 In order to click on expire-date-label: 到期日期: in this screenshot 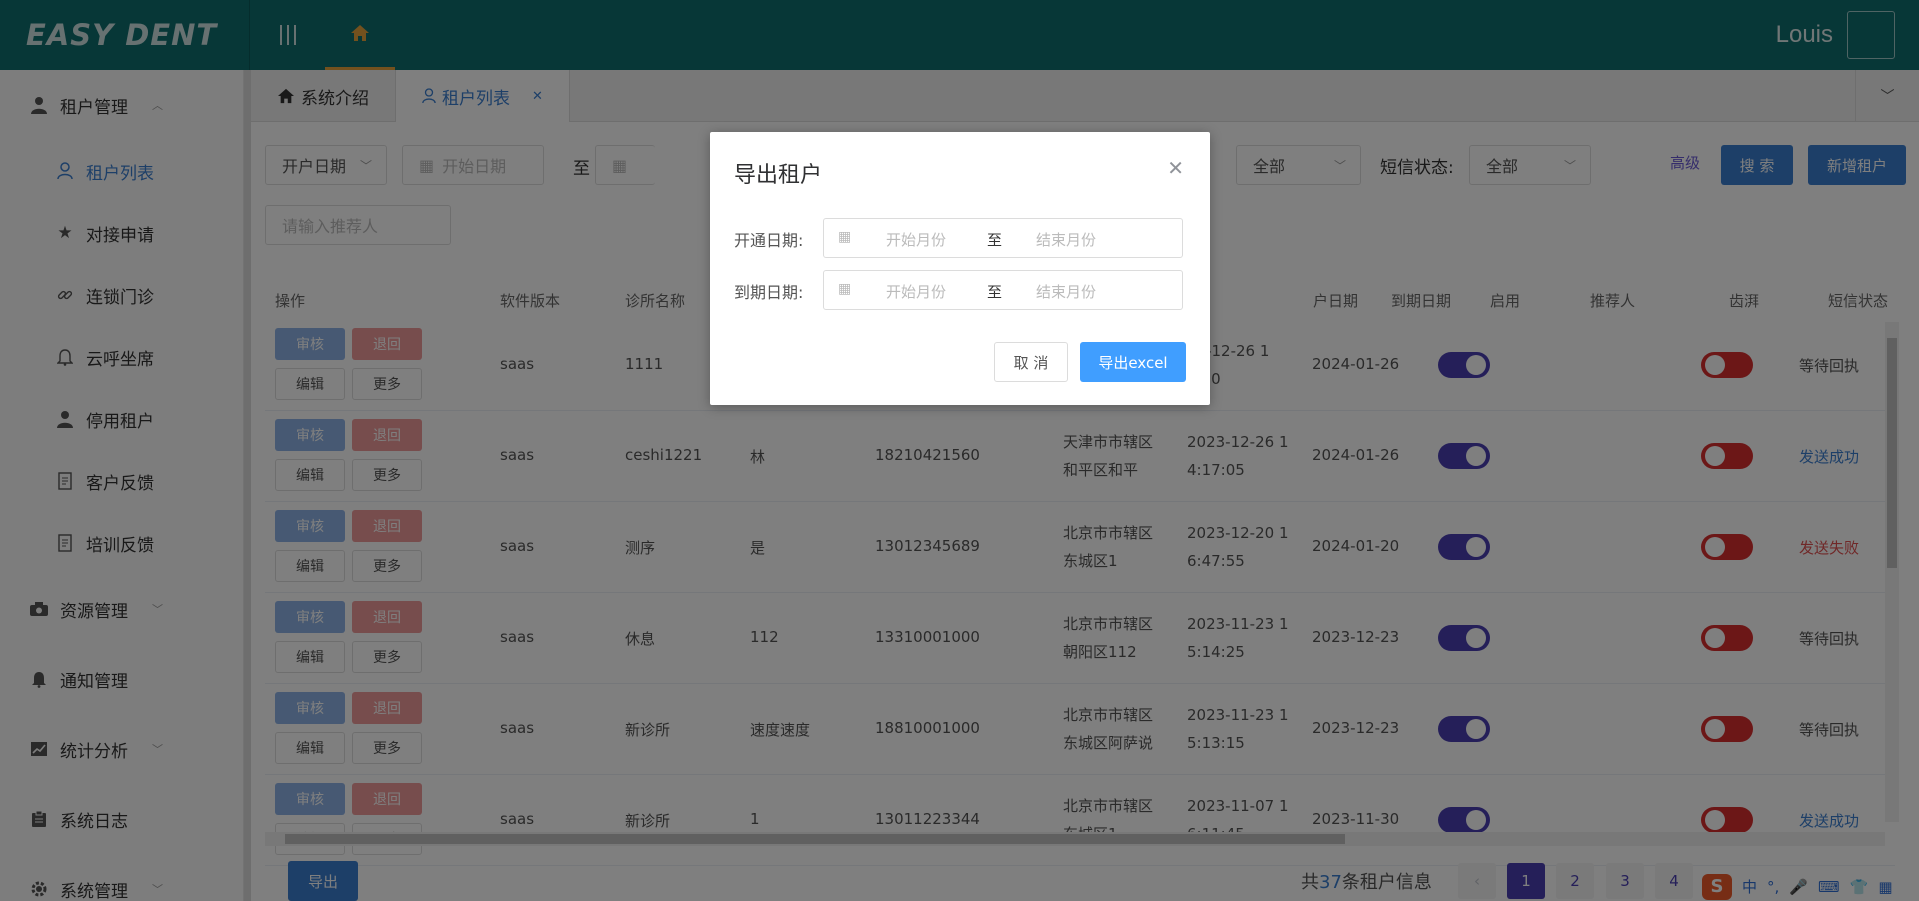, I will do `click(769, 292)`.